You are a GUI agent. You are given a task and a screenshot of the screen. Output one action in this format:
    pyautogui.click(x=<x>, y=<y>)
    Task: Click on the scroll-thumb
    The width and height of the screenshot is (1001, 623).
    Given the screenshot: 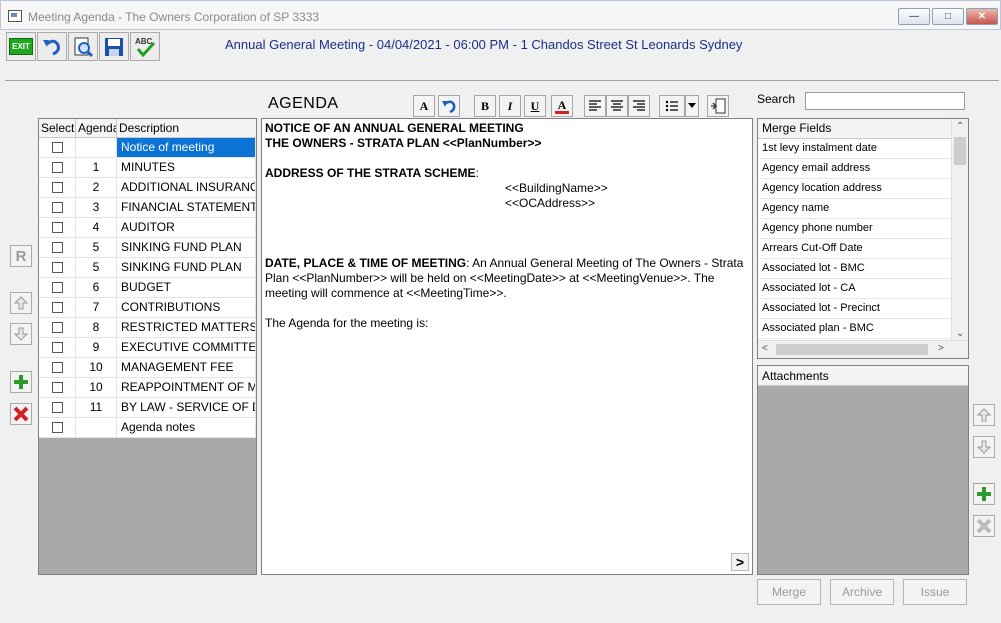 What is the action you would take?
    pyautogui.click(x=852, y=349)
    